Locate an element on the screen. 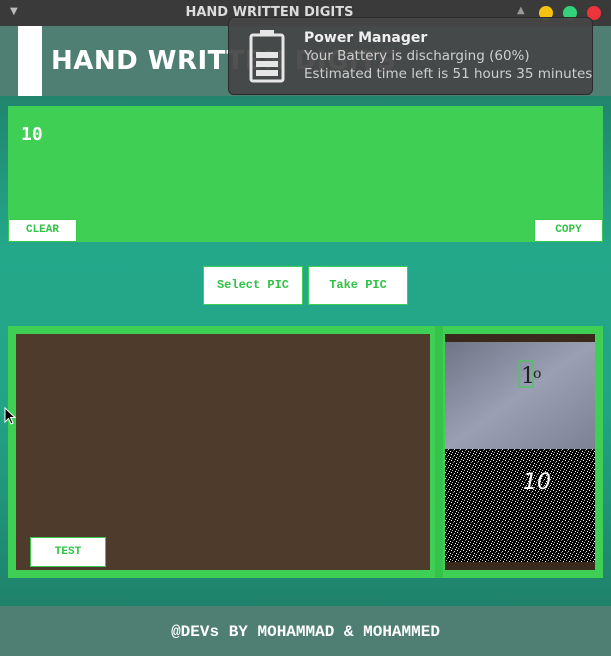  battery-icon is located at coordinates (267, 56).